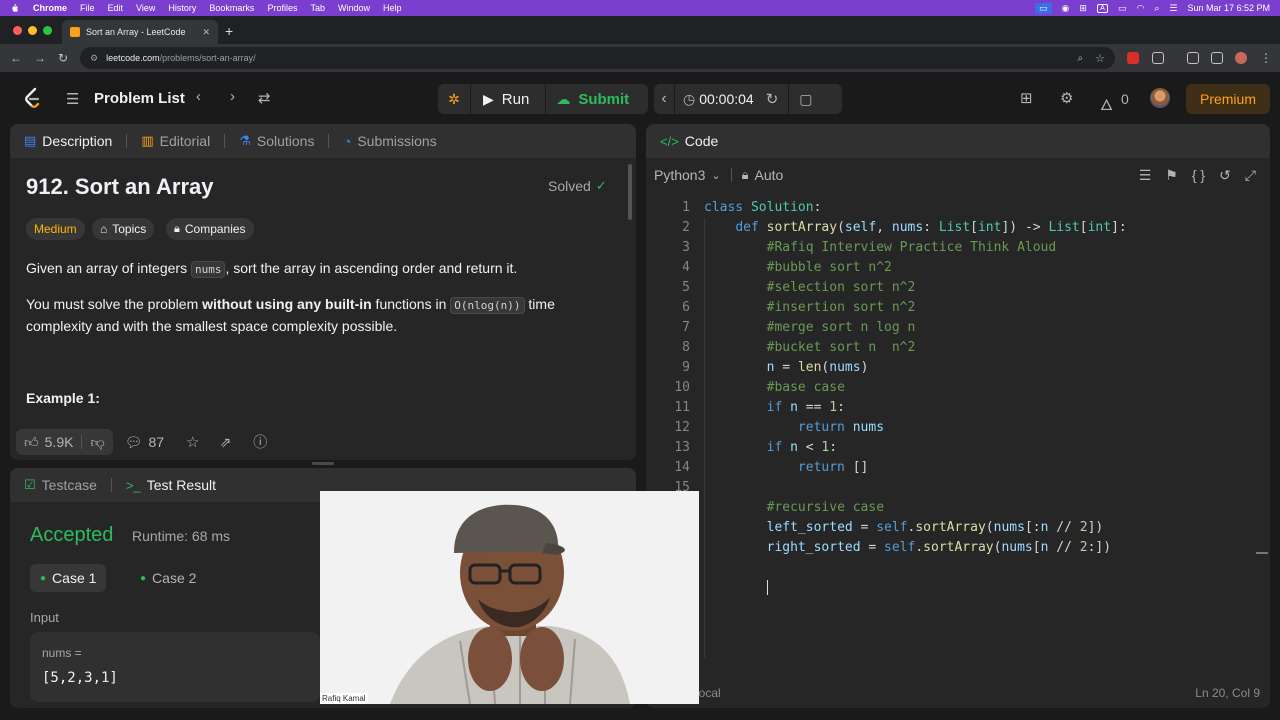 This screenshot has width=1280, height=720. What do you see at coordinates (231, 8) in the screenshot?
I see `menu-bookmarks: Bookmarks` at bounding box center [231, 8].